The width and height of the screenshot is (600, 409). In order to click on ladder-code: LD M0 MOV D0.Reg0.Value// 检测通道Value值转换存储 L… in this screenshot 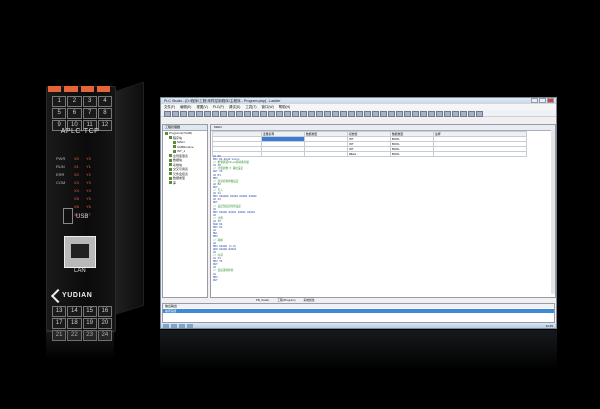, I will do `click(235, 218)`.